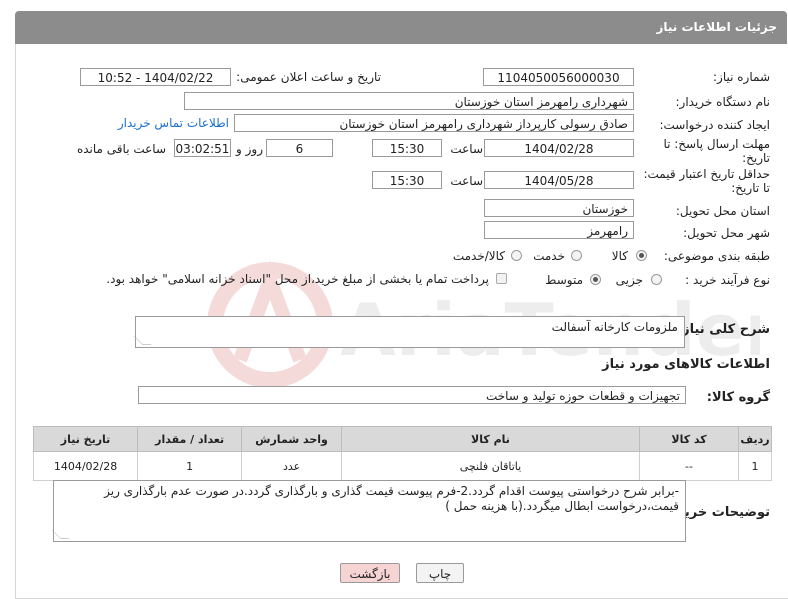 This screenshot has height=599, width=788. Describe the element at coordinates (407, 148) in the screenshot. I see `deadline-time-field: 15:30` at that location.